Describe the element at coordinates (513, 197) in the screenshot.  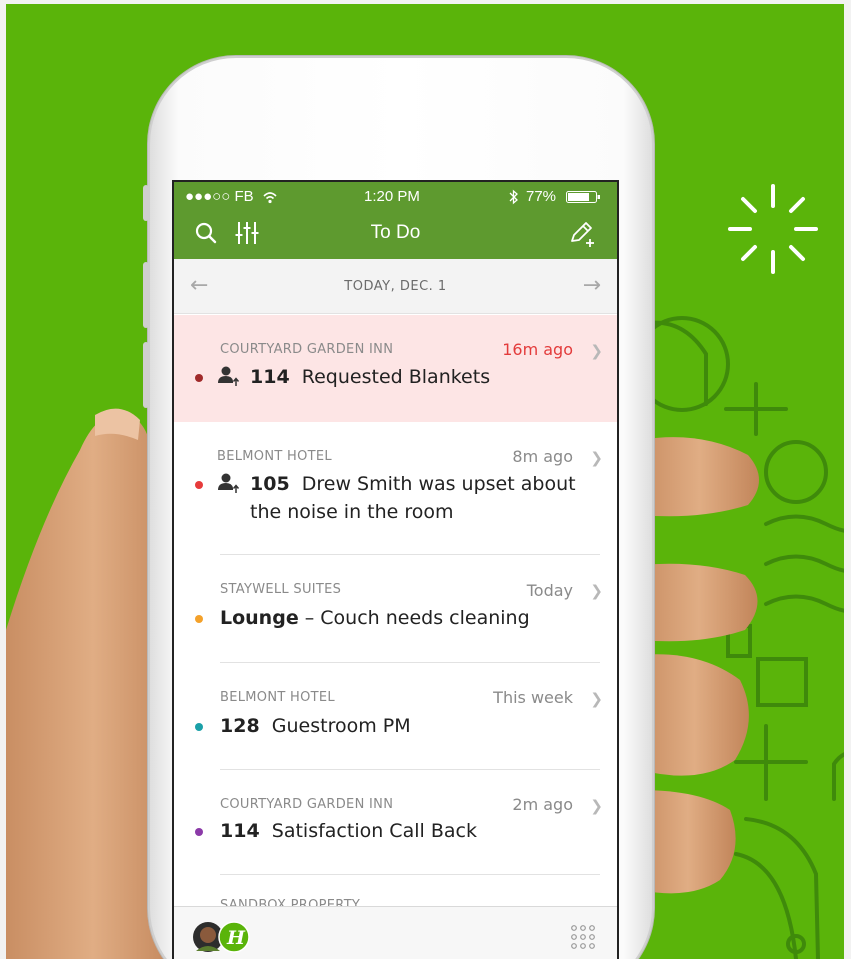
I see `bluetooth-icon` at that location.